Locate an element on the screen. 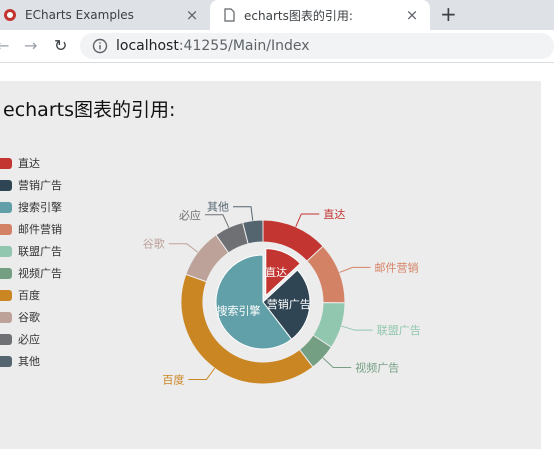  browser-toolbar: ← → ↻ localhost:41255/Main/Index is located at coordinates (277, 46).